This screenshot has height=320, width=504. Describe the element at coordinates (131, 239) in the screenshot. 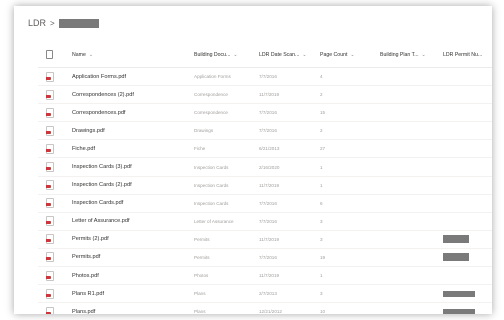

I see `file-name-link: Permits (2).pdf` at that location.